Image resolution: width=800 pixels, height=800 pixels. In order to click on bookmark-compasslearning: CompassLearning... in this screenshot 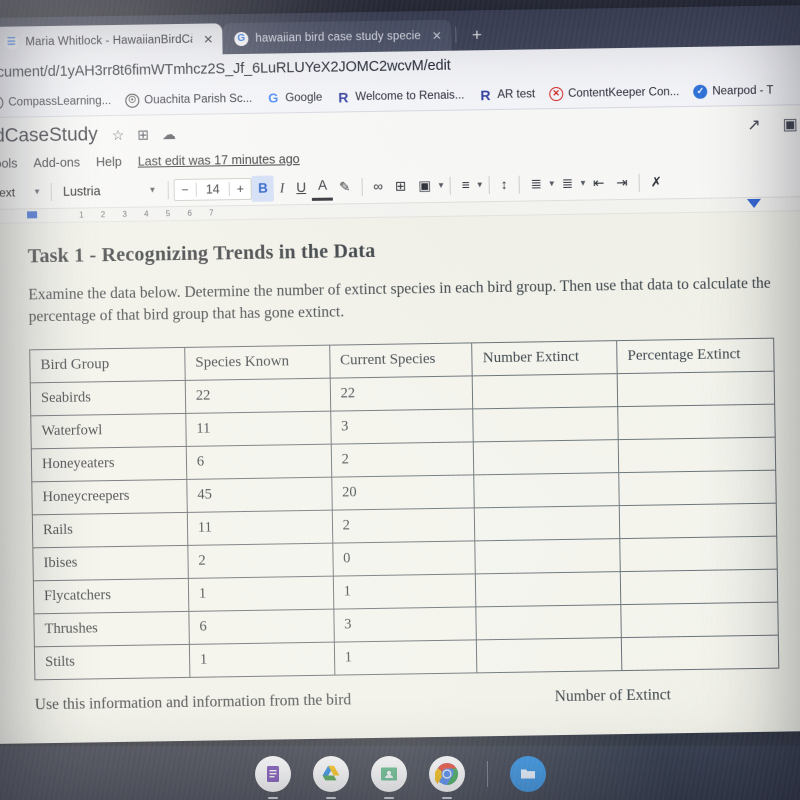, I will do `click(55, 102)`.